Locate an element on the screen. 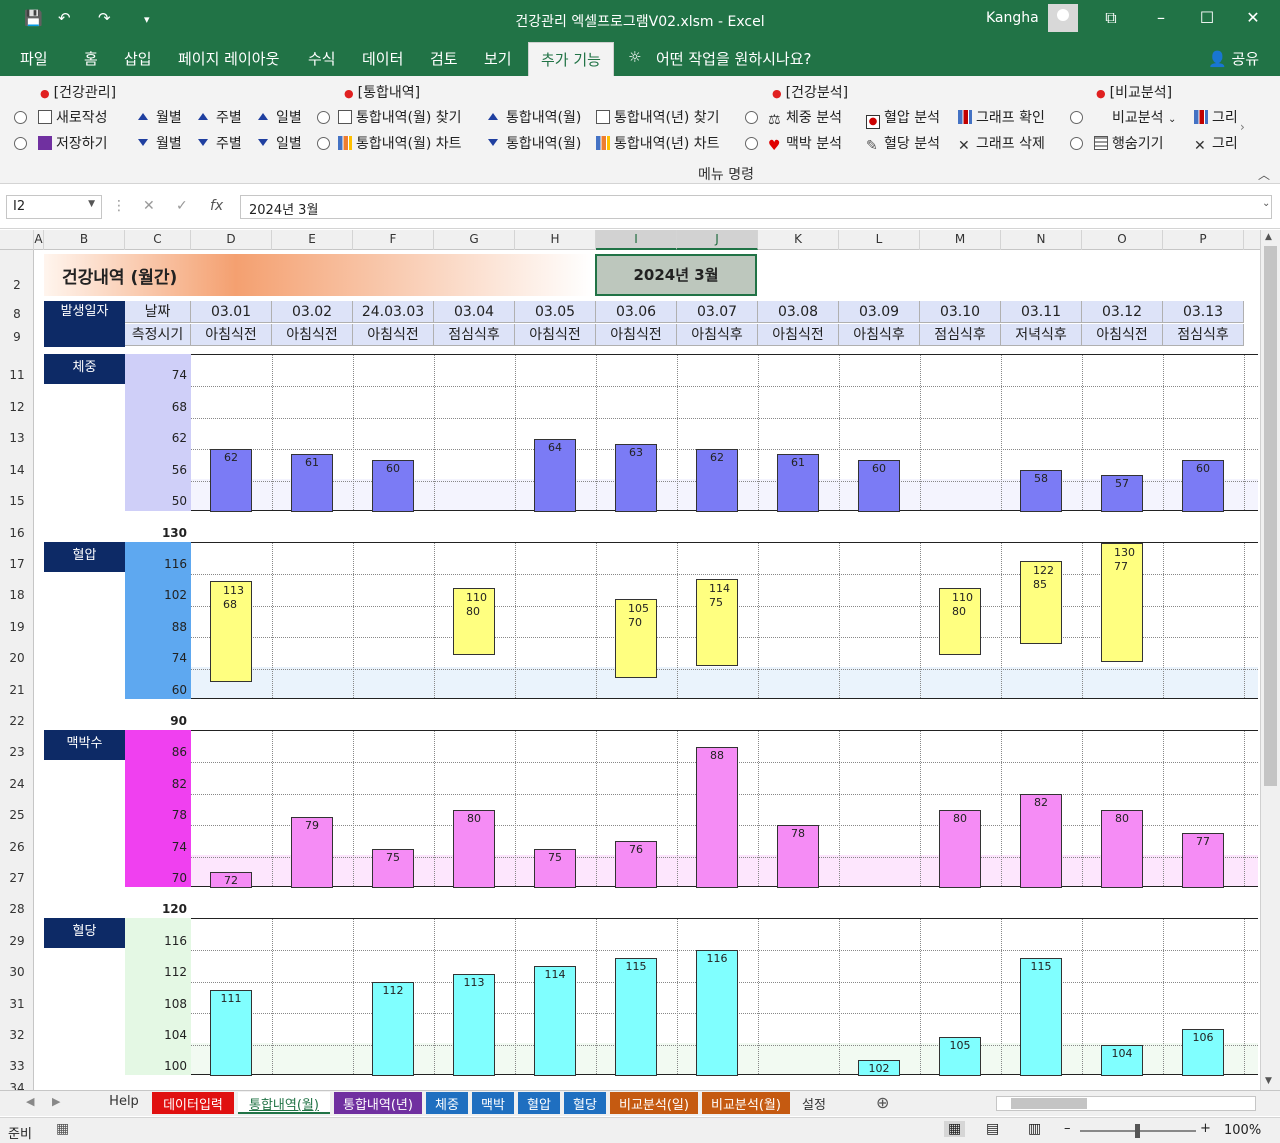 The image size is (1280, 1143). date-cell: 03.05 is located at coordinates (555, 312).